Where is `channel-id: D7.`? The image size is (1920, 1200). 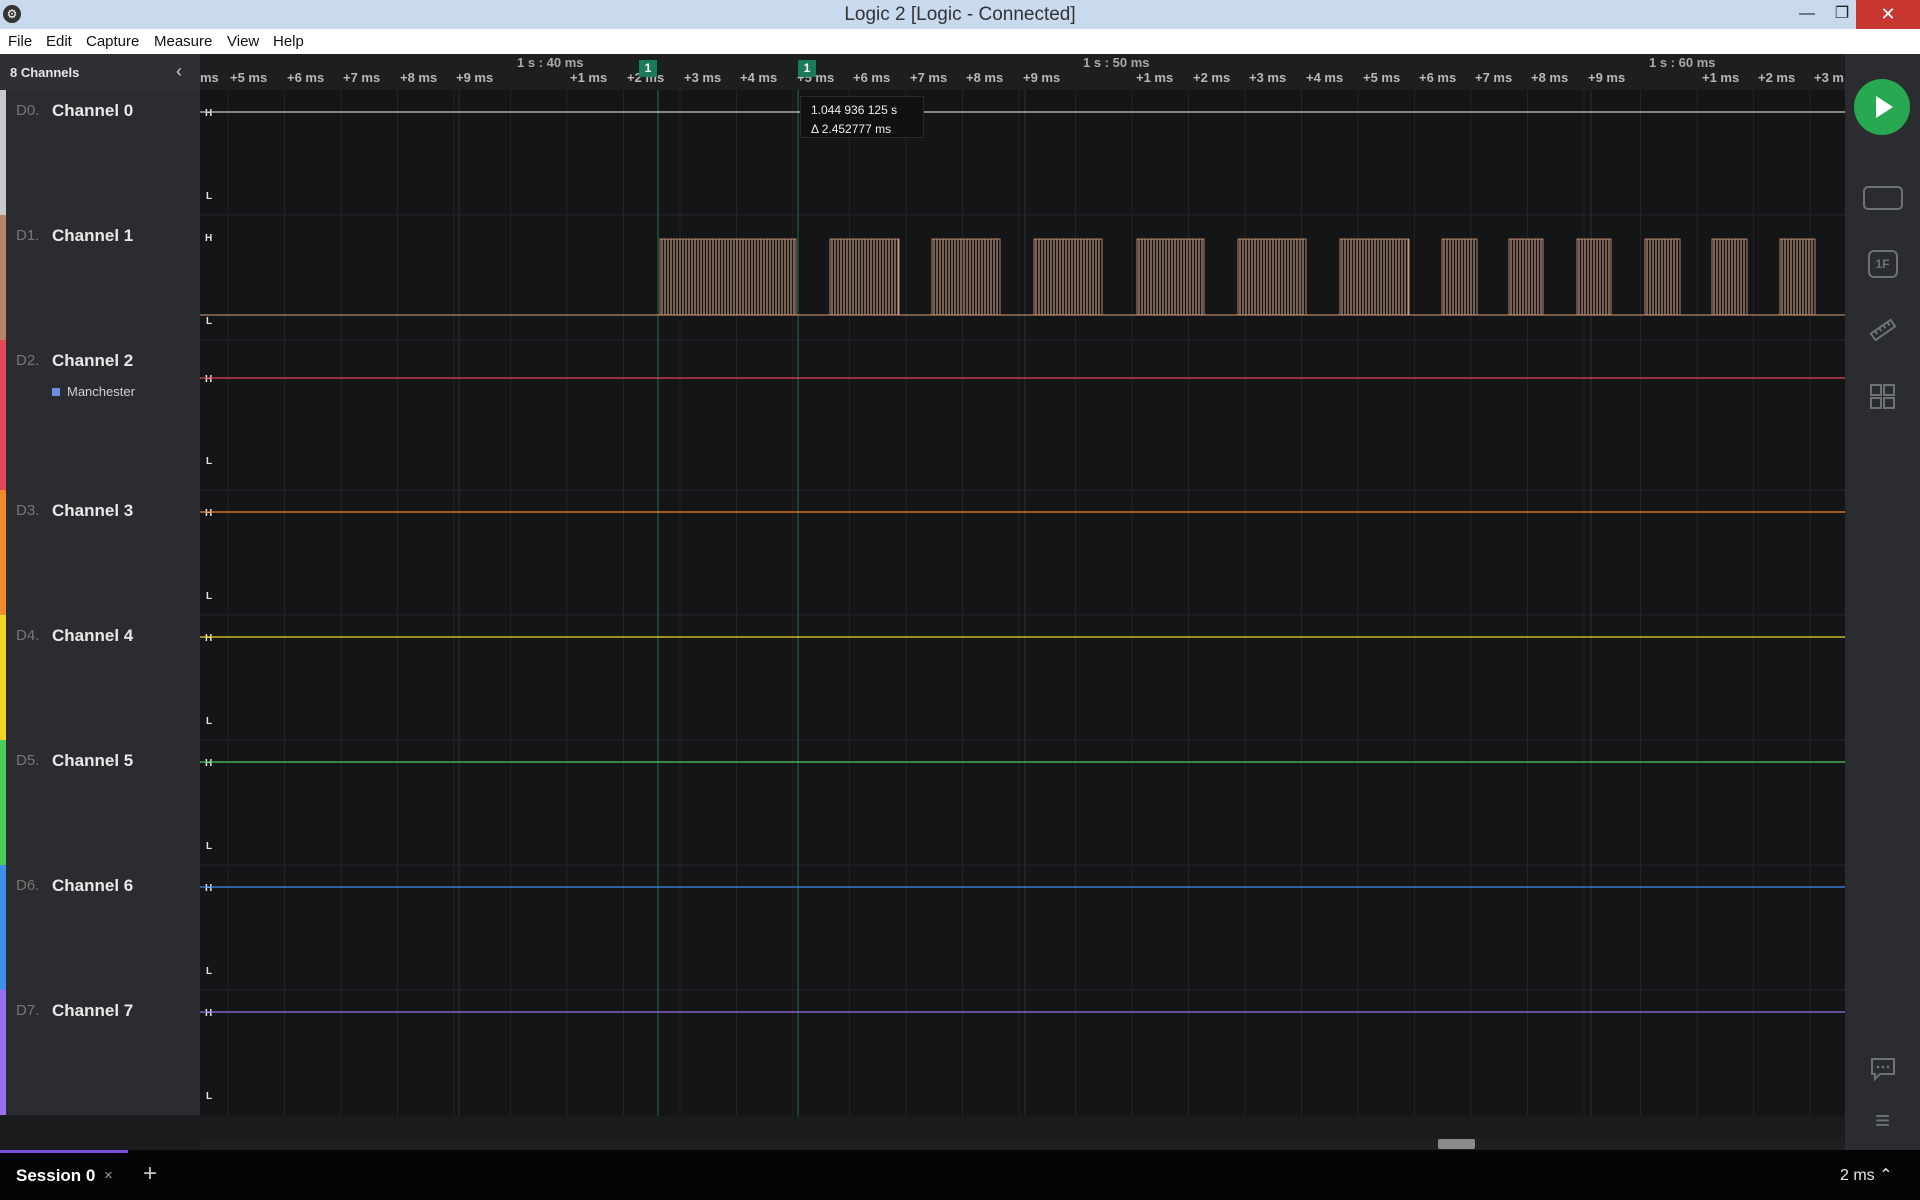
channel-id: D7. is located at coordinates (28, 1010).